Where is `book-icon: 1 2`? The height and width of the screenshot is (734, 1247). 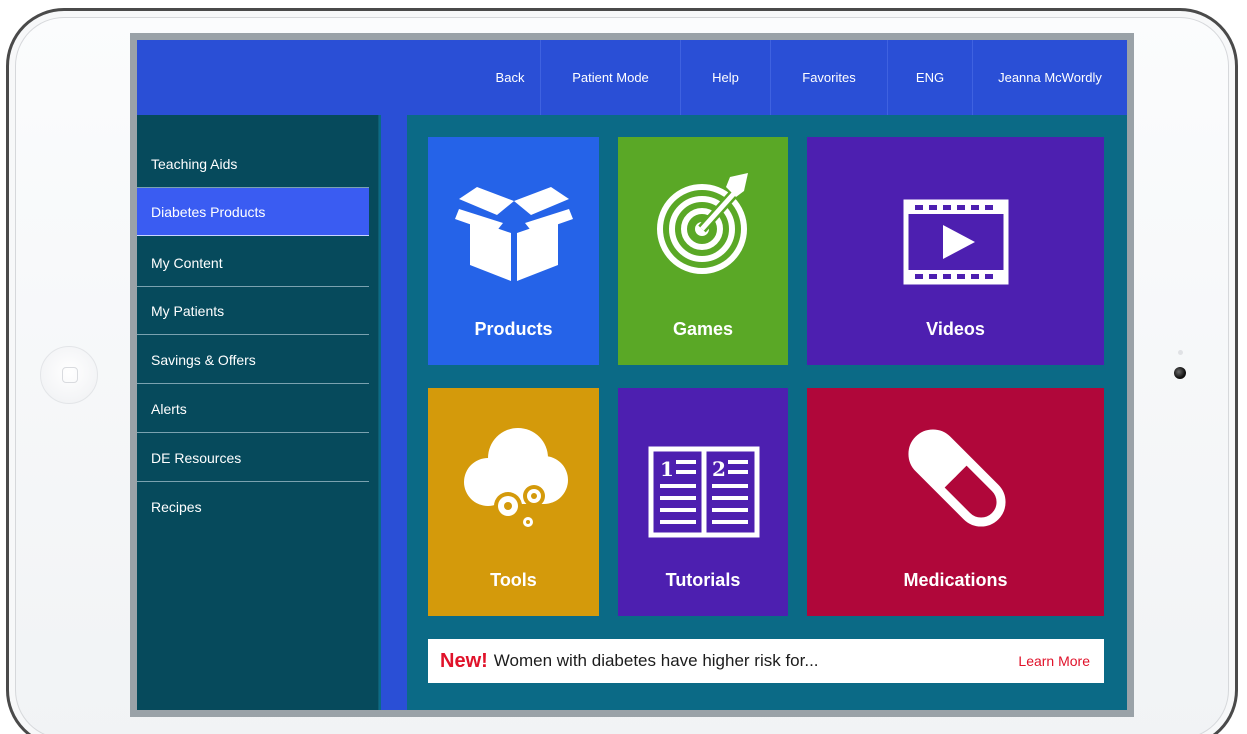 book-icon: 1 2 is located at coordinates (704, 492).